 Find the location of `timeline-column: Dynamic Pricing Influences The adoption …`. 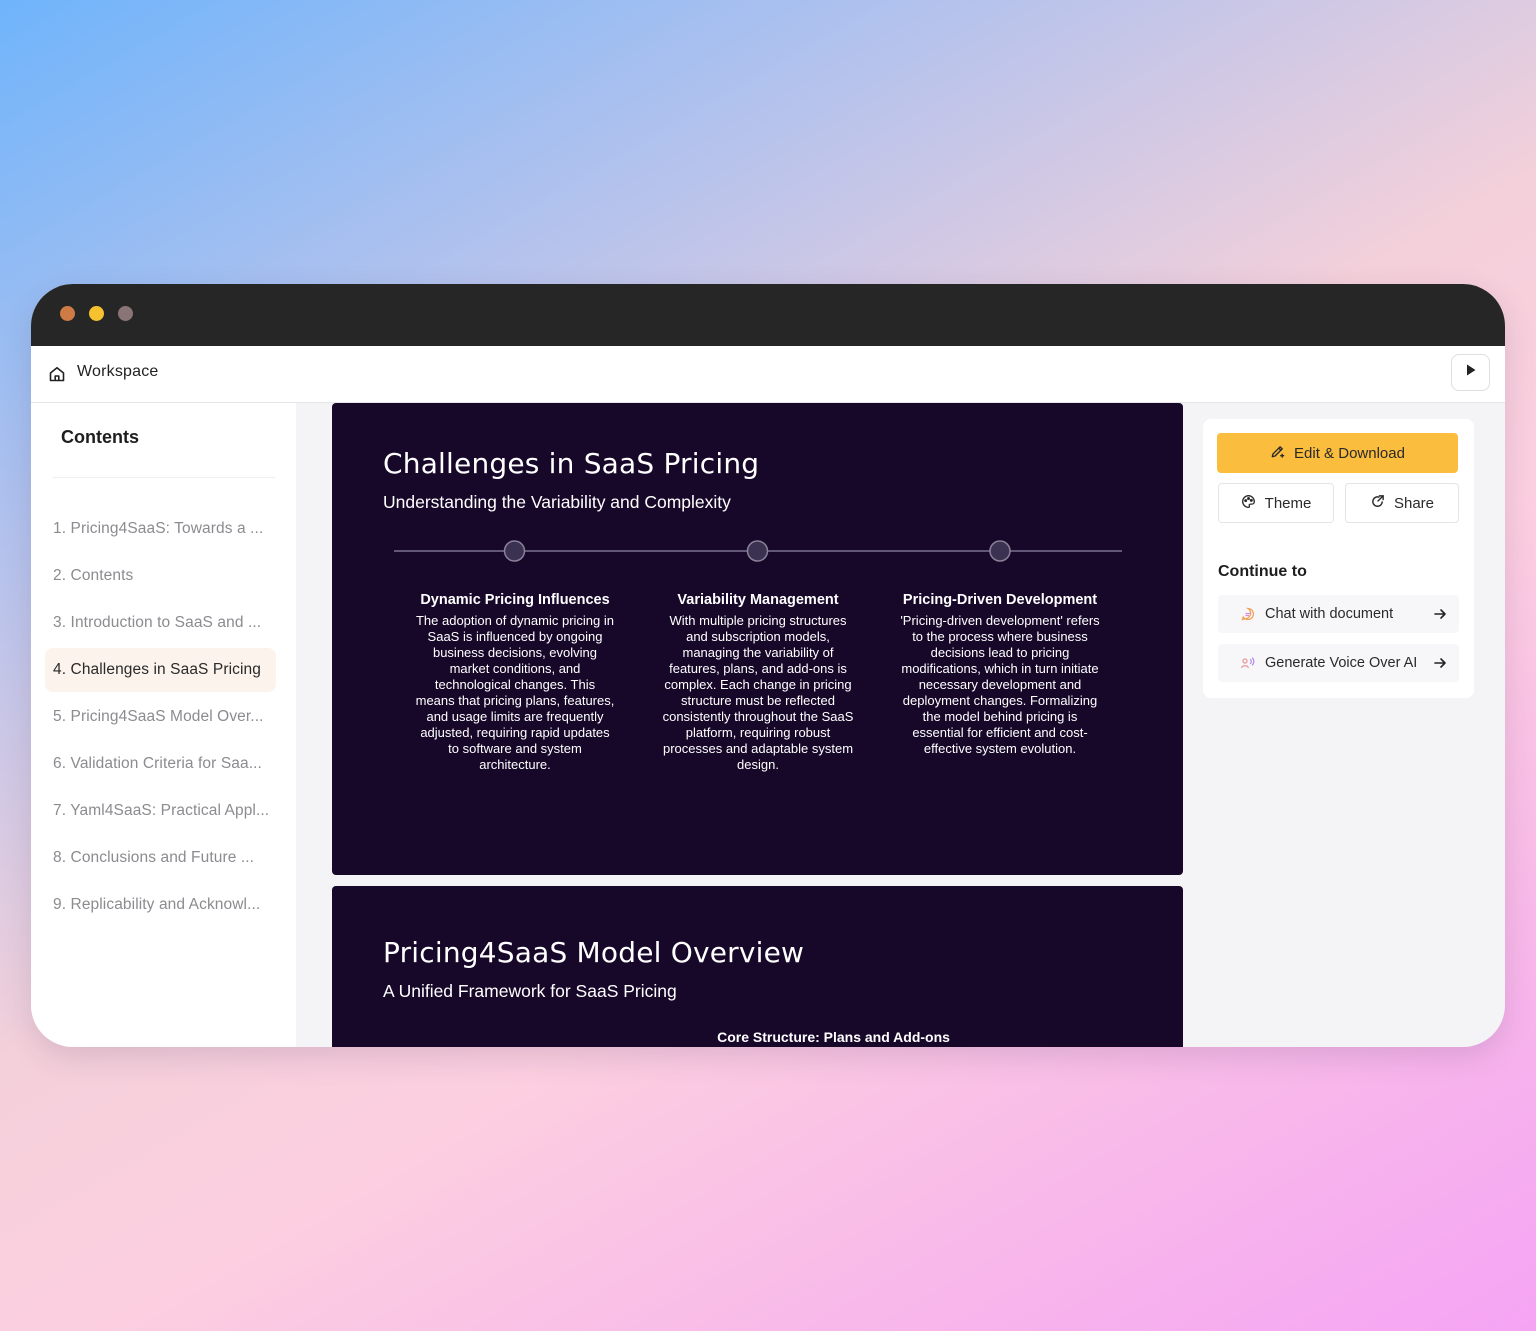

timeline-column: Dynamic Pricing Influences The adoption … is located at coordinates (515, 682).